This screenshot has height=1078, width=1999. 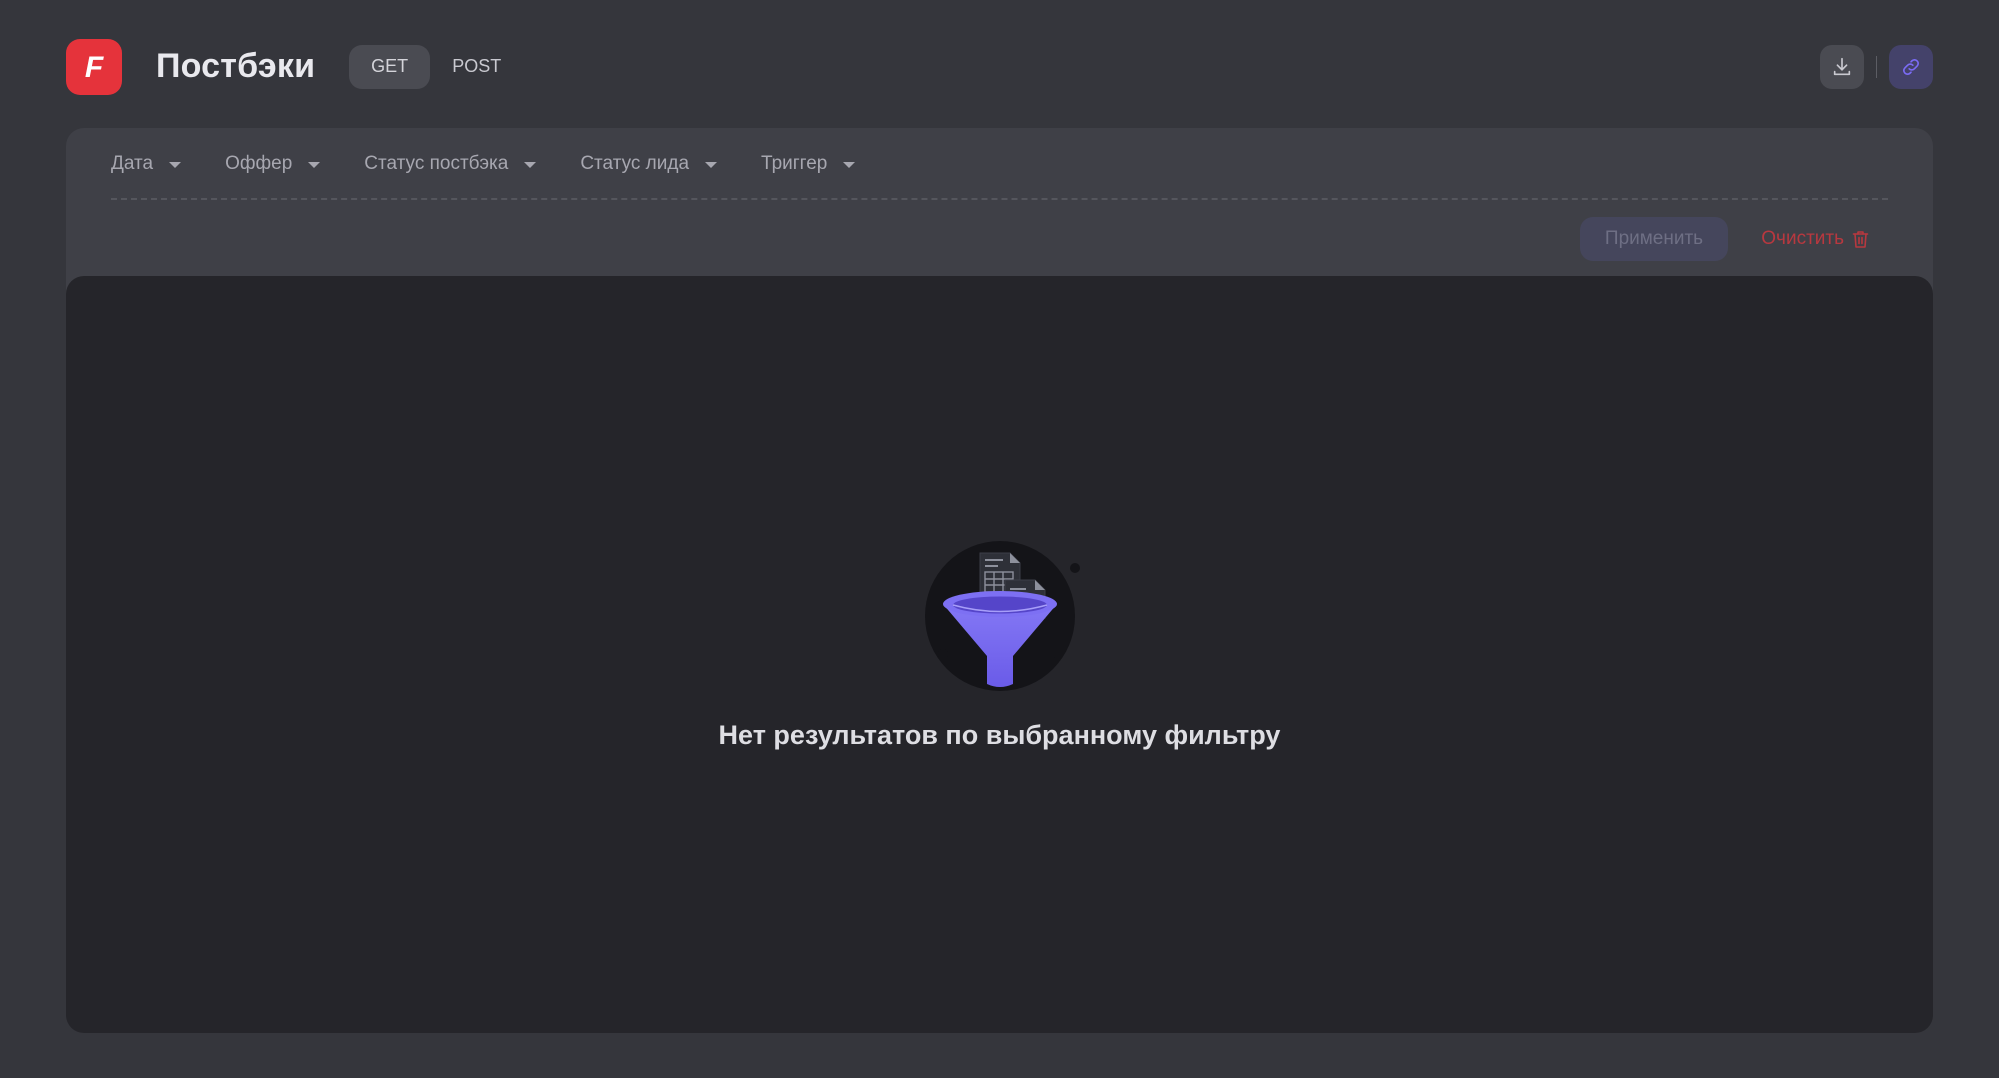 I want to click on method-tabs: GET POST, so click(x=436, y=66).